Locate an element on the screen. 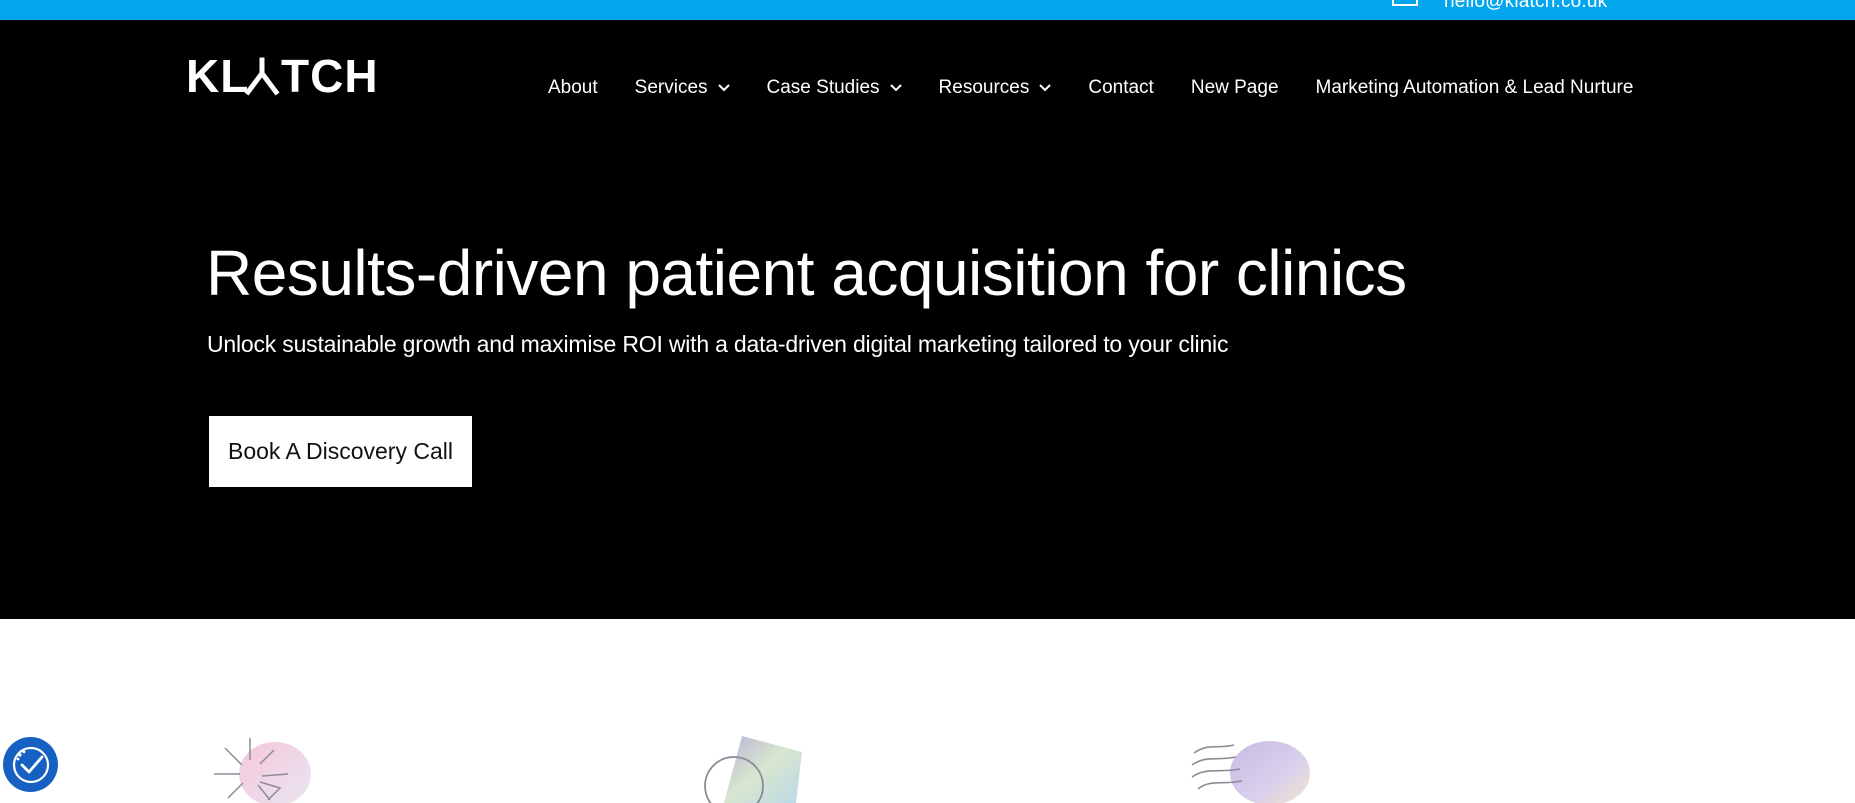 The height and width of the screenshot is (803, 1855). nav-contact: Contact is located at coordinates (1120, 88).